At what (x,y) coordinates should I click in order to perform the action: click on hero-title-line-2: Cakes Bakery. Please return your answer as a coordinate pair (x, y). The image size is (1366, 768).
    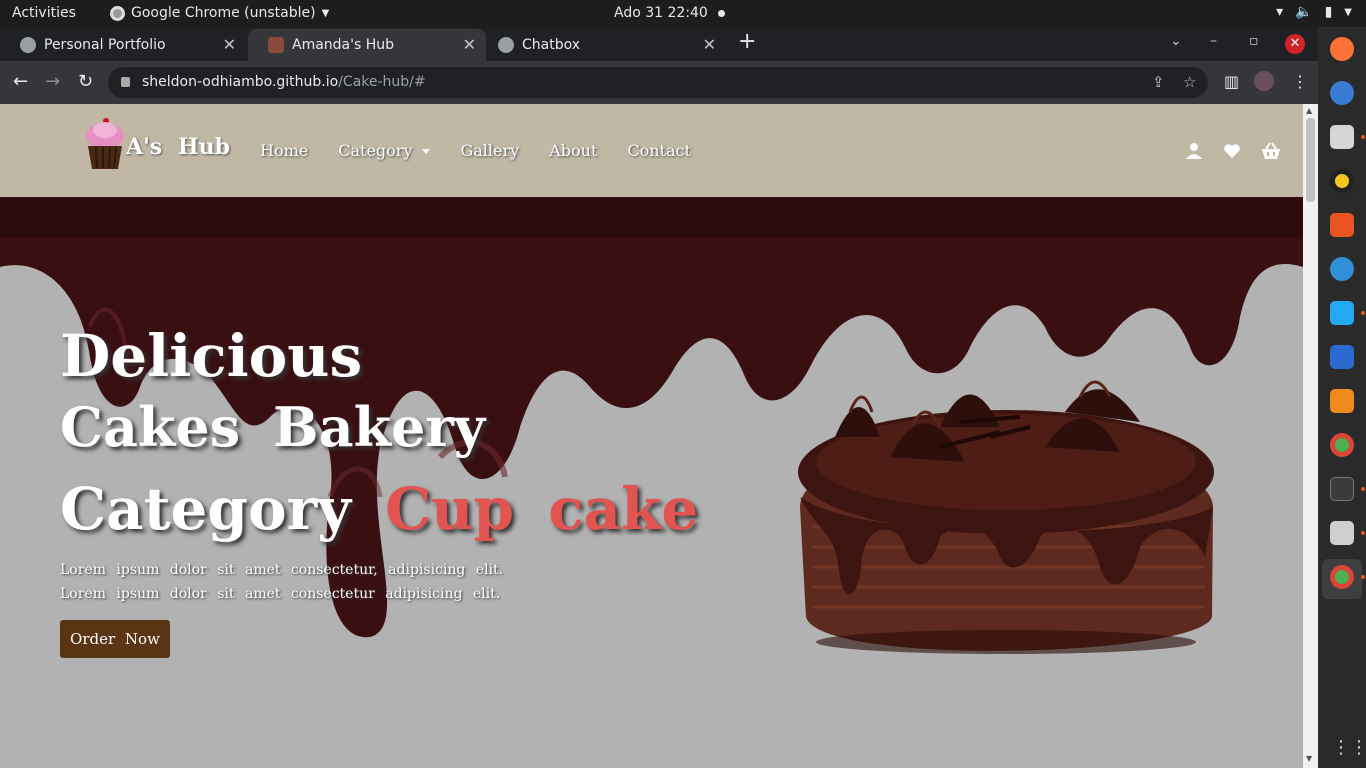
    Looking at the image, I should click on (273, 427).